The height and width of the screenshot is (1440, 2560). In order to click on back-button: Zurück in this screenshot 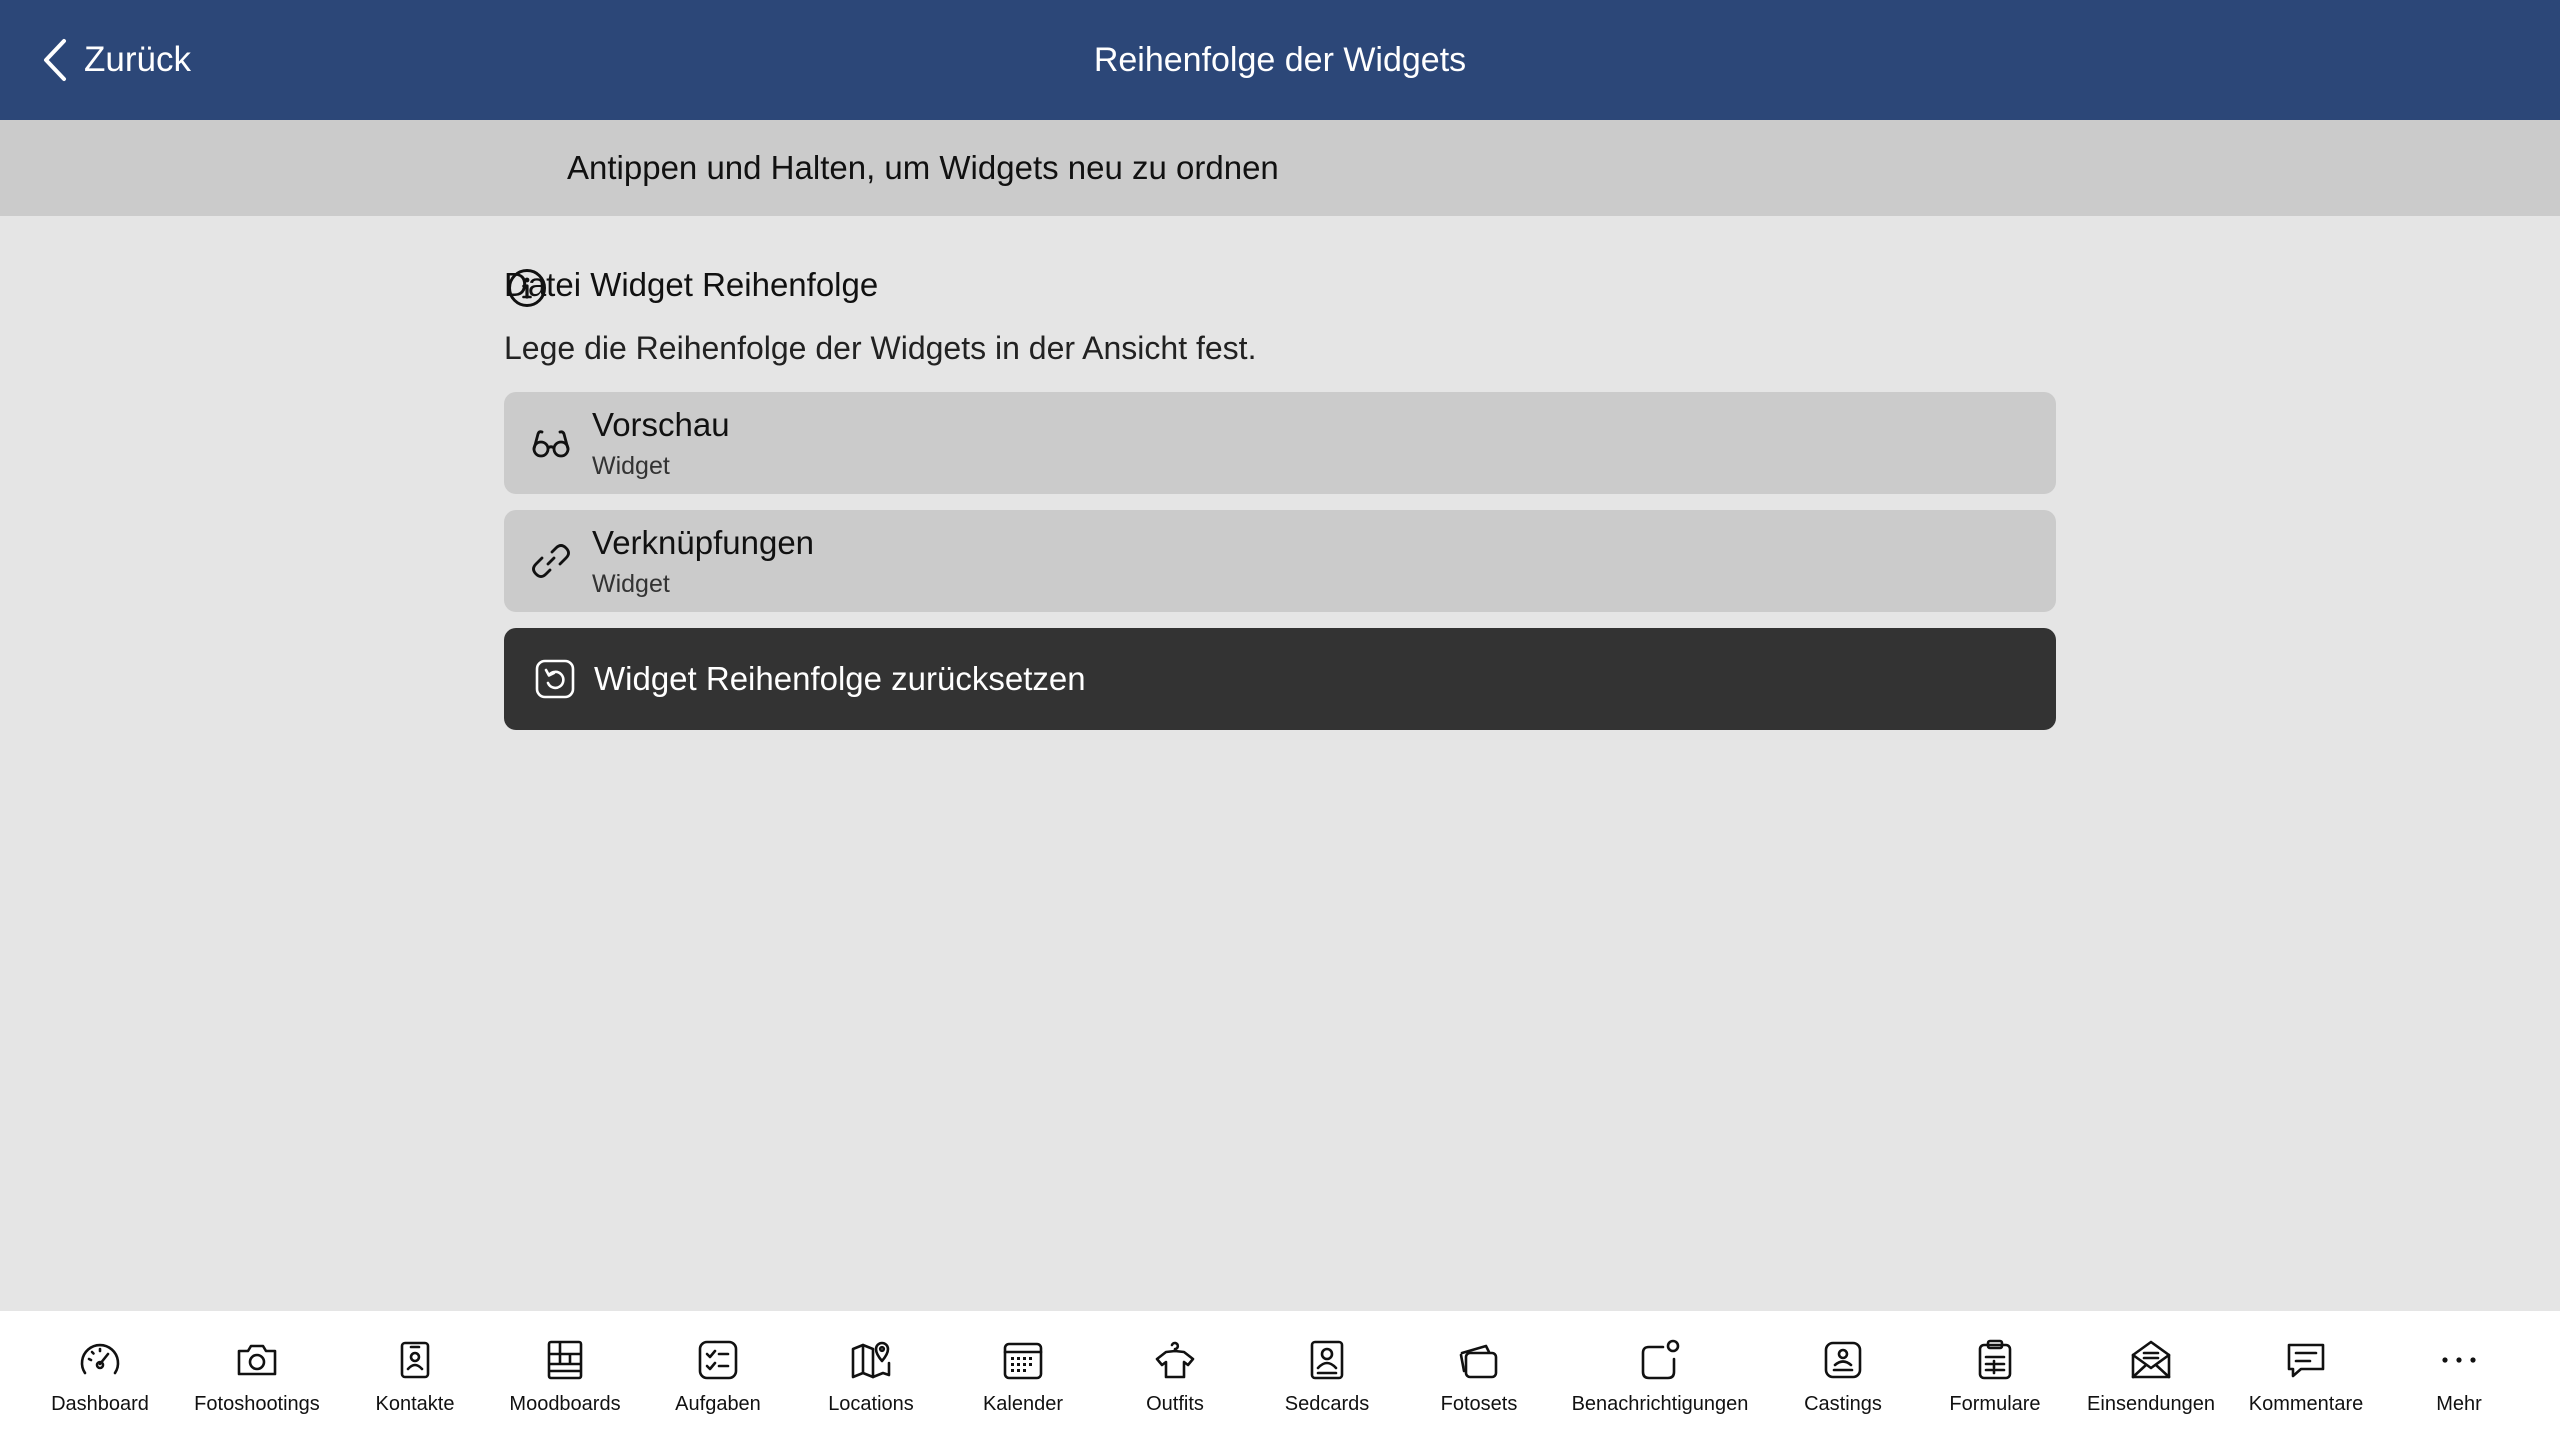, I will do `click(115, 60)`.